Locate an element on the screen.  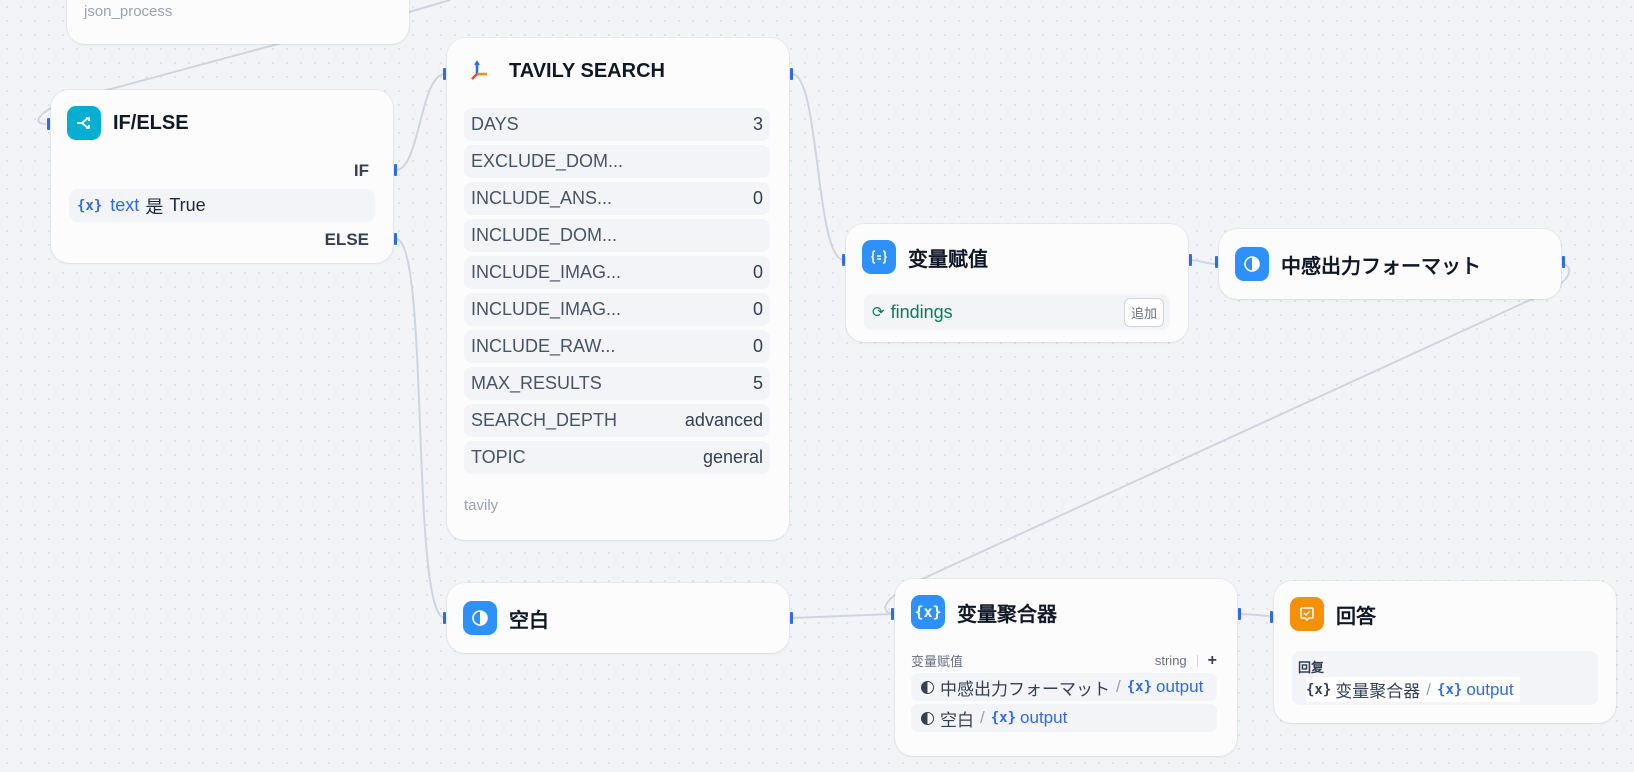
param-value: 3 is located at coordinates (757, 124).